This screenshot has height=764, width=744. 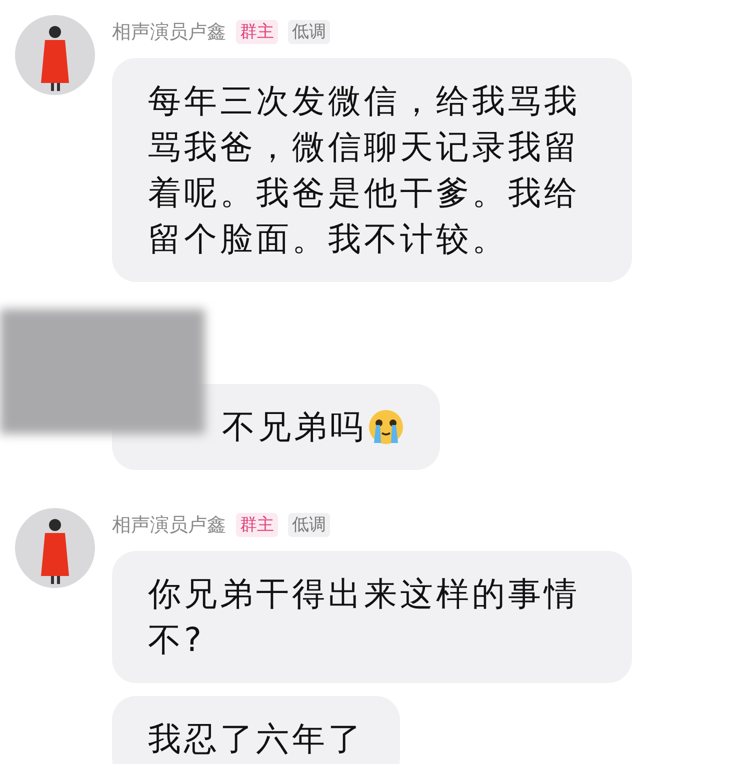 I want to click on message-text: 不兄弟吗, so click(x=294, y=427).